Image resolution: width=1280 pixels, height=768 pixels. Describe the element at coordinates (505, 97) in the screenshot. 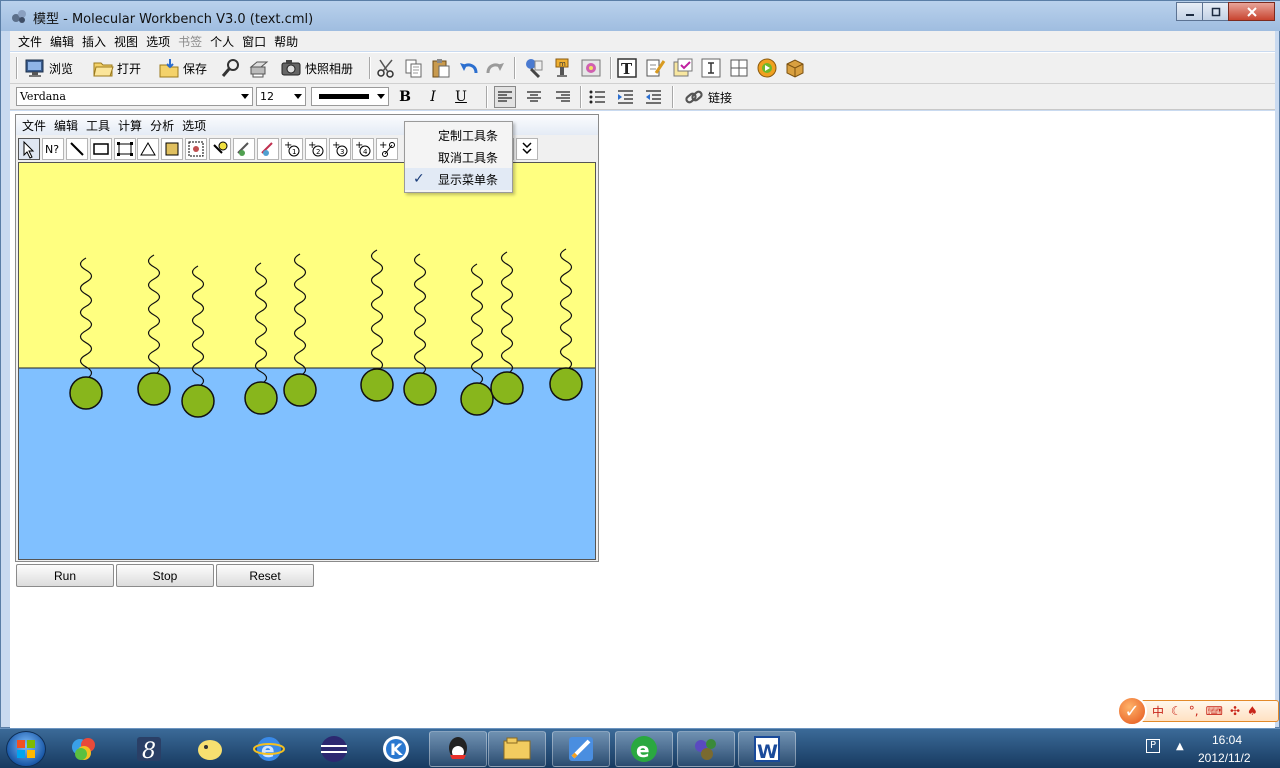

I see `align-left-button` at that location.